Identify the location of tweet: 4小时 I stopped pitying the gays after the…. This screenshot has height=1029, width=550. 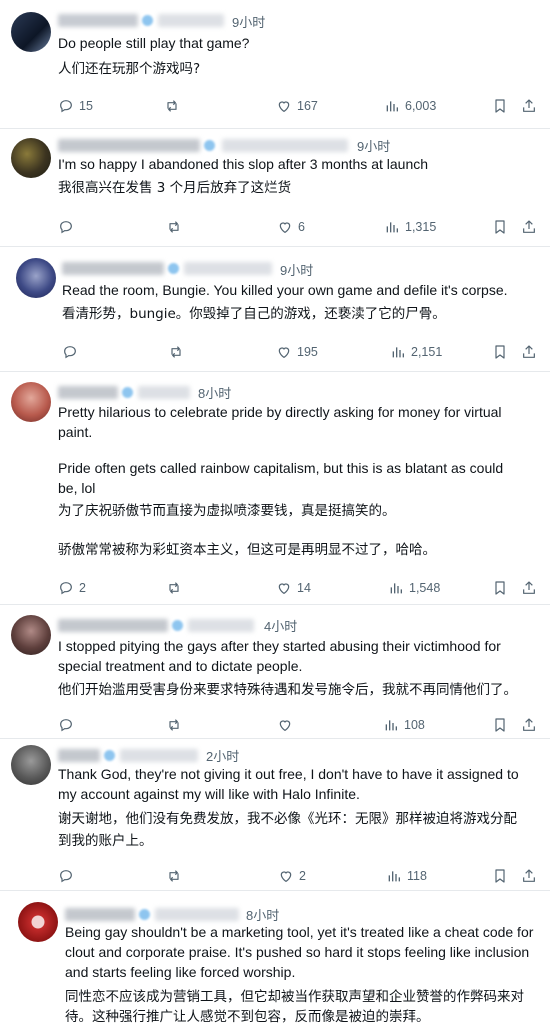
(275, 671).